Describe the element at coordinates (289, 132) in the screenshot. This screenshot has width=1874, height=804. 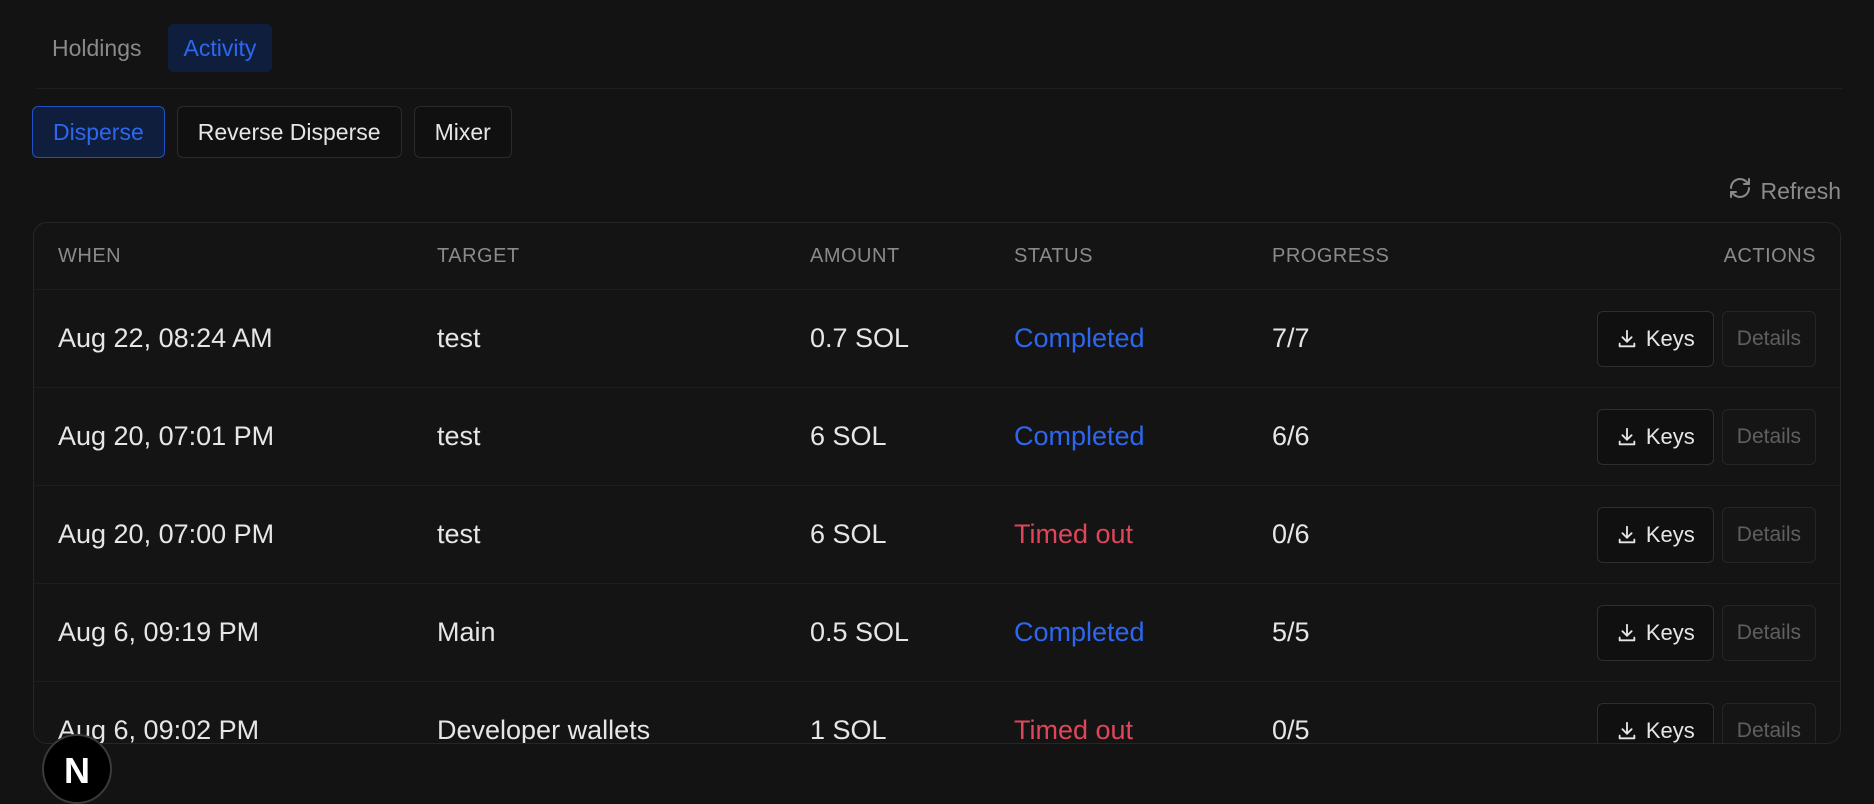
I see `subtab-reverse-disperse: Reverse Disperse` at that location.